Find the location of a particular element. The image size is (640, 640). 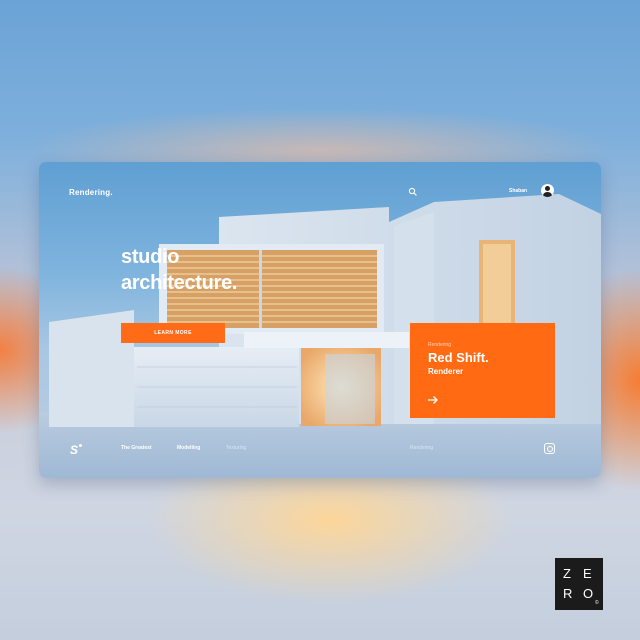

avatar is located at coordinates (547, 190).